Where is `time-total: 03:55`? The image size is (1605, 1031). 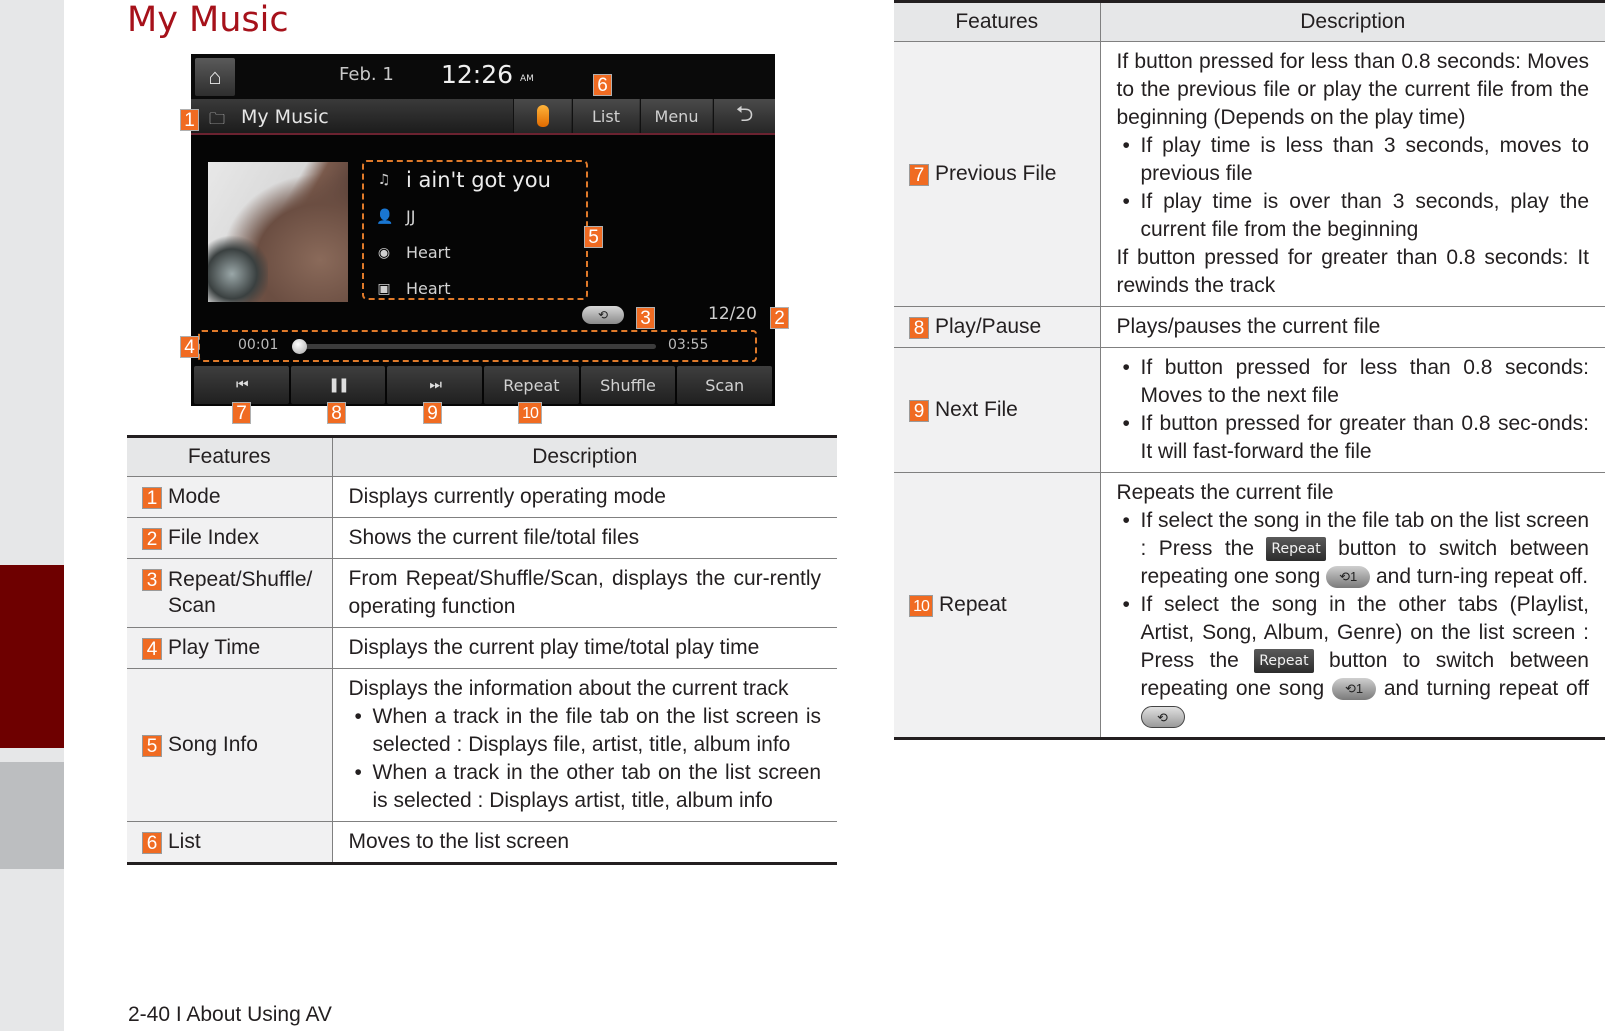 time-total: 03:55 is located at coordinates (688, 345).